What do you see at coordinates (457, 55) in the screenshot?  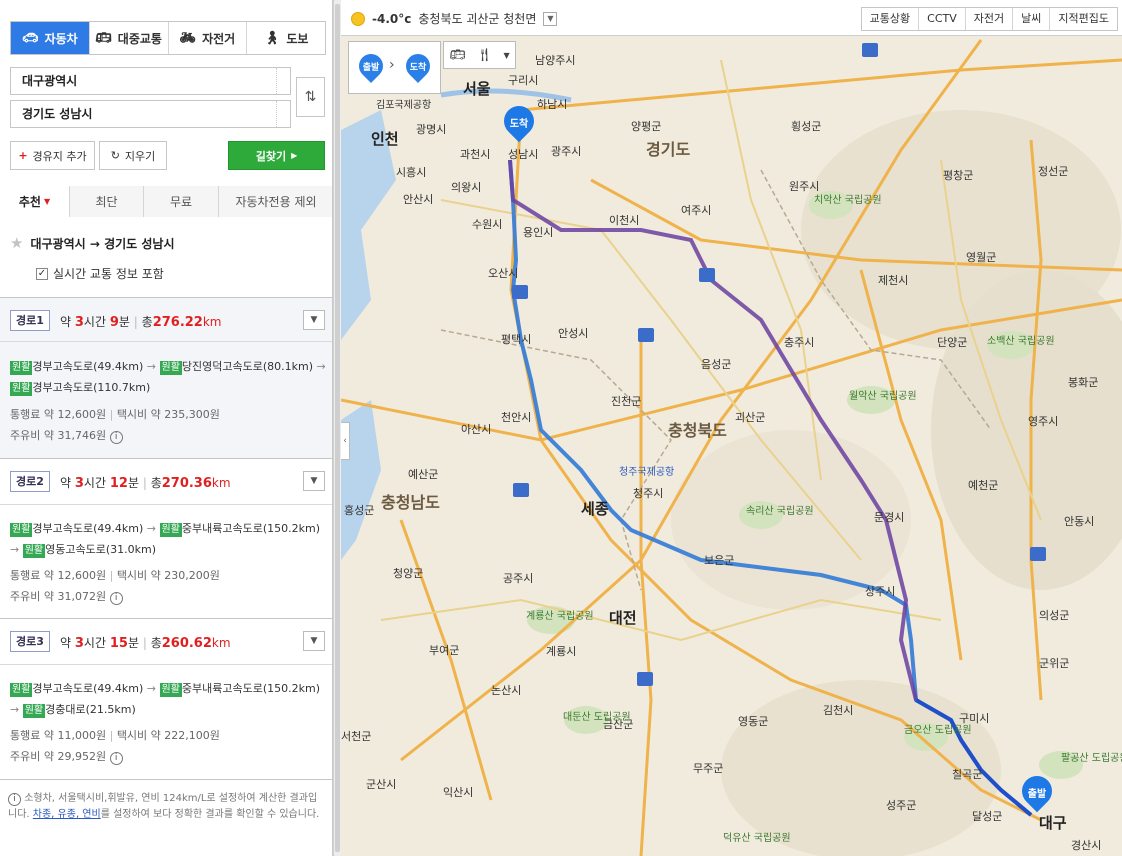 I see `bus-icon: 🚌︎` at bounding box center [457, 55].